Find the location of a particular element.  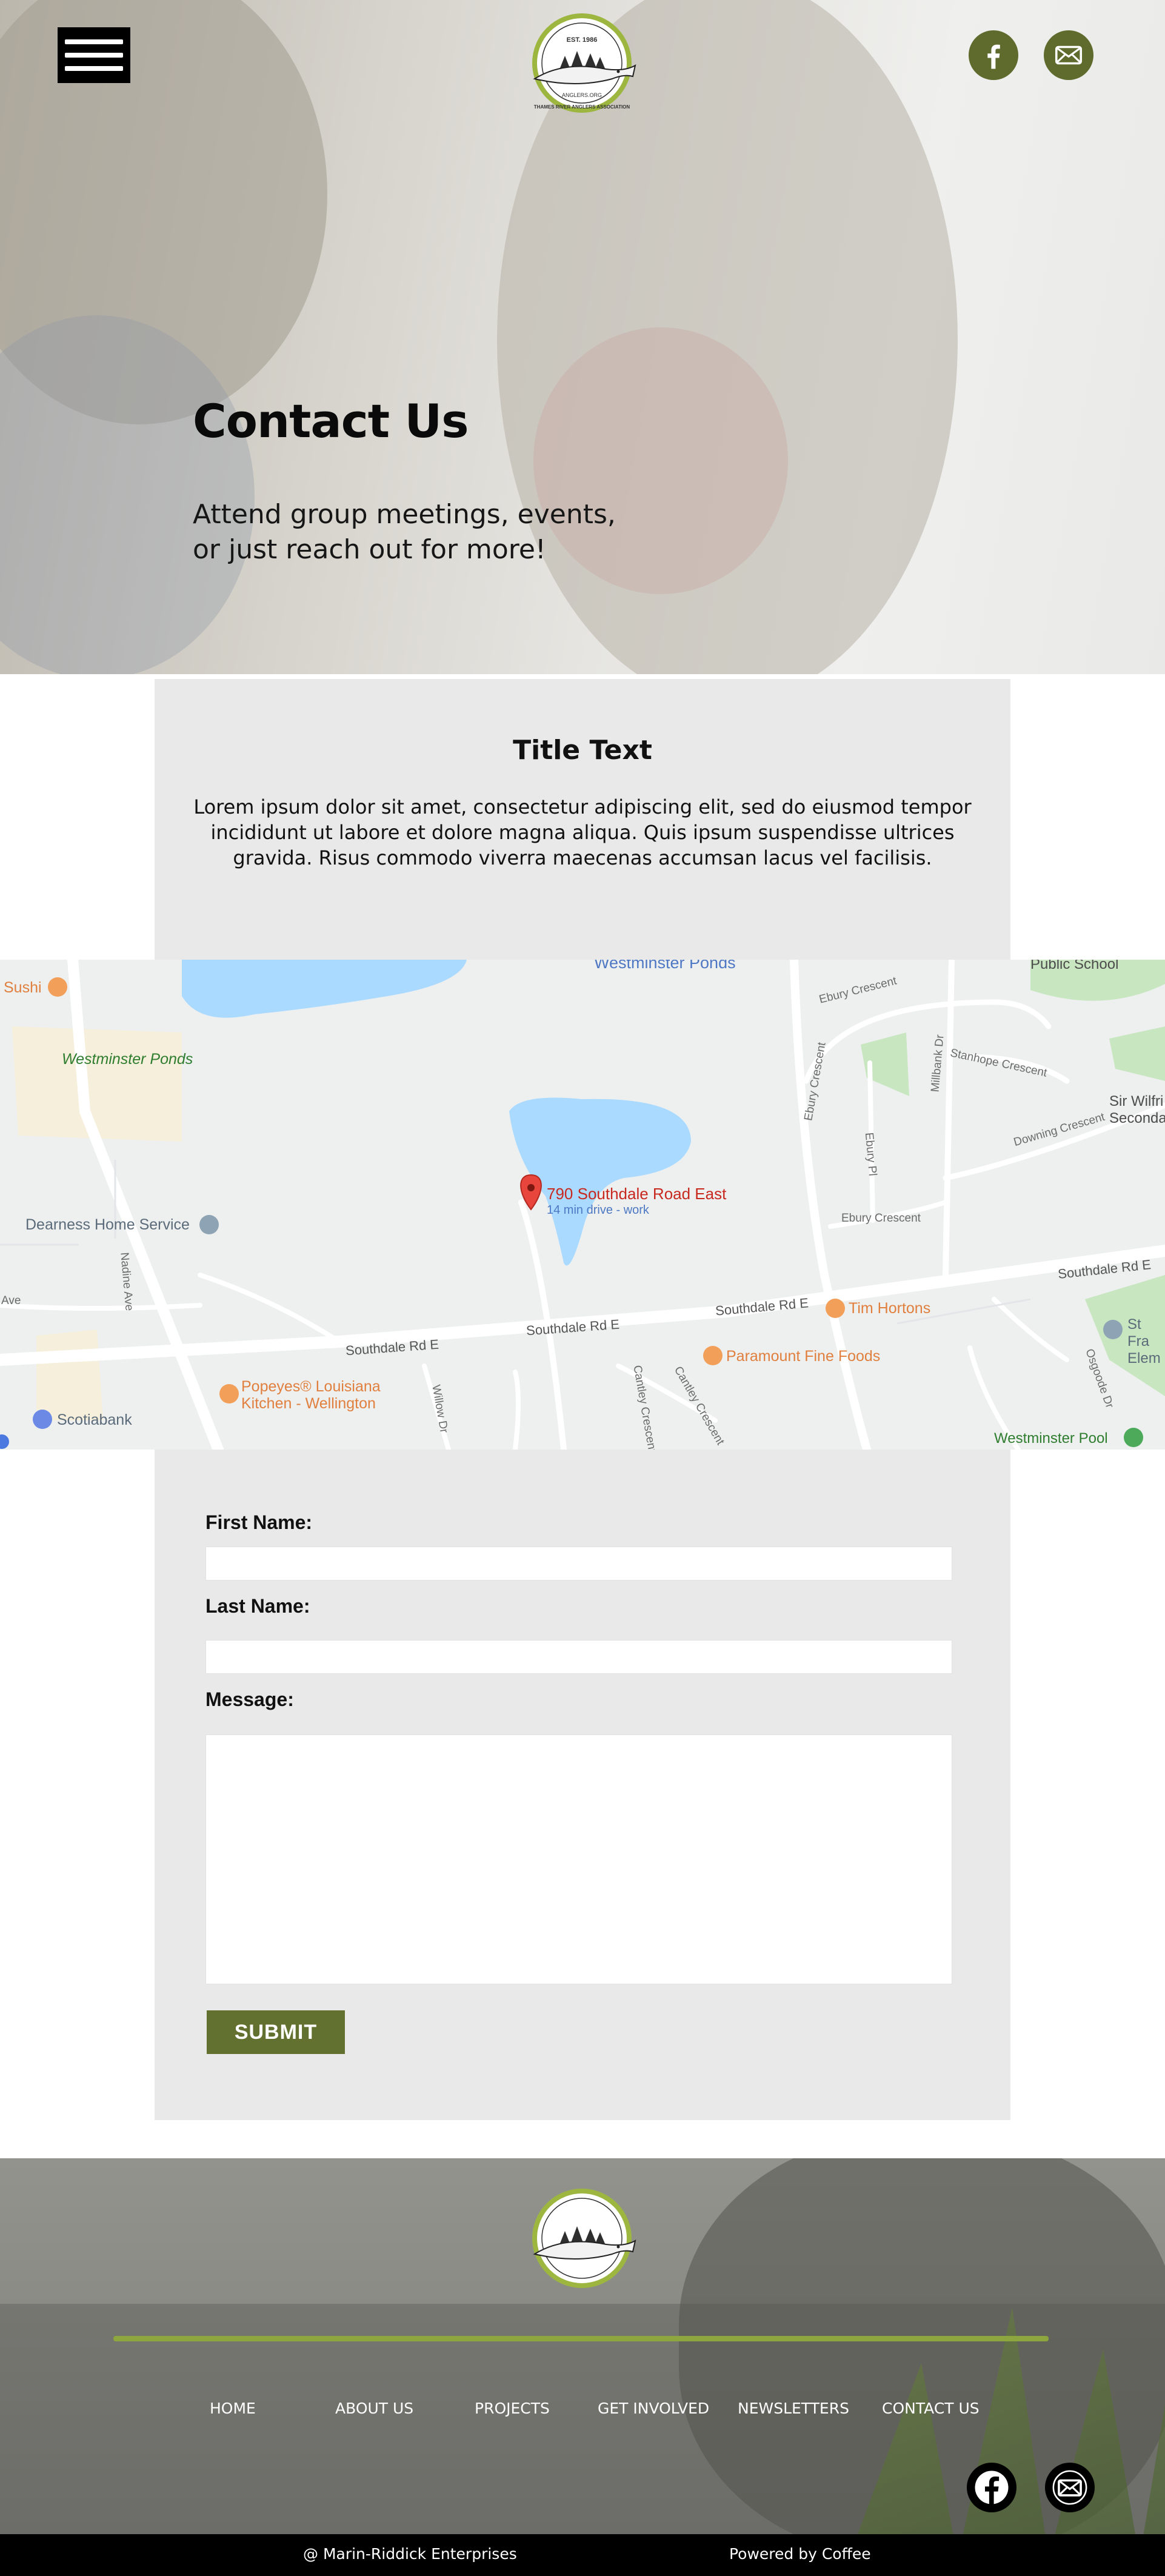

map-label: Public School is located at coordinates (1074, 966).